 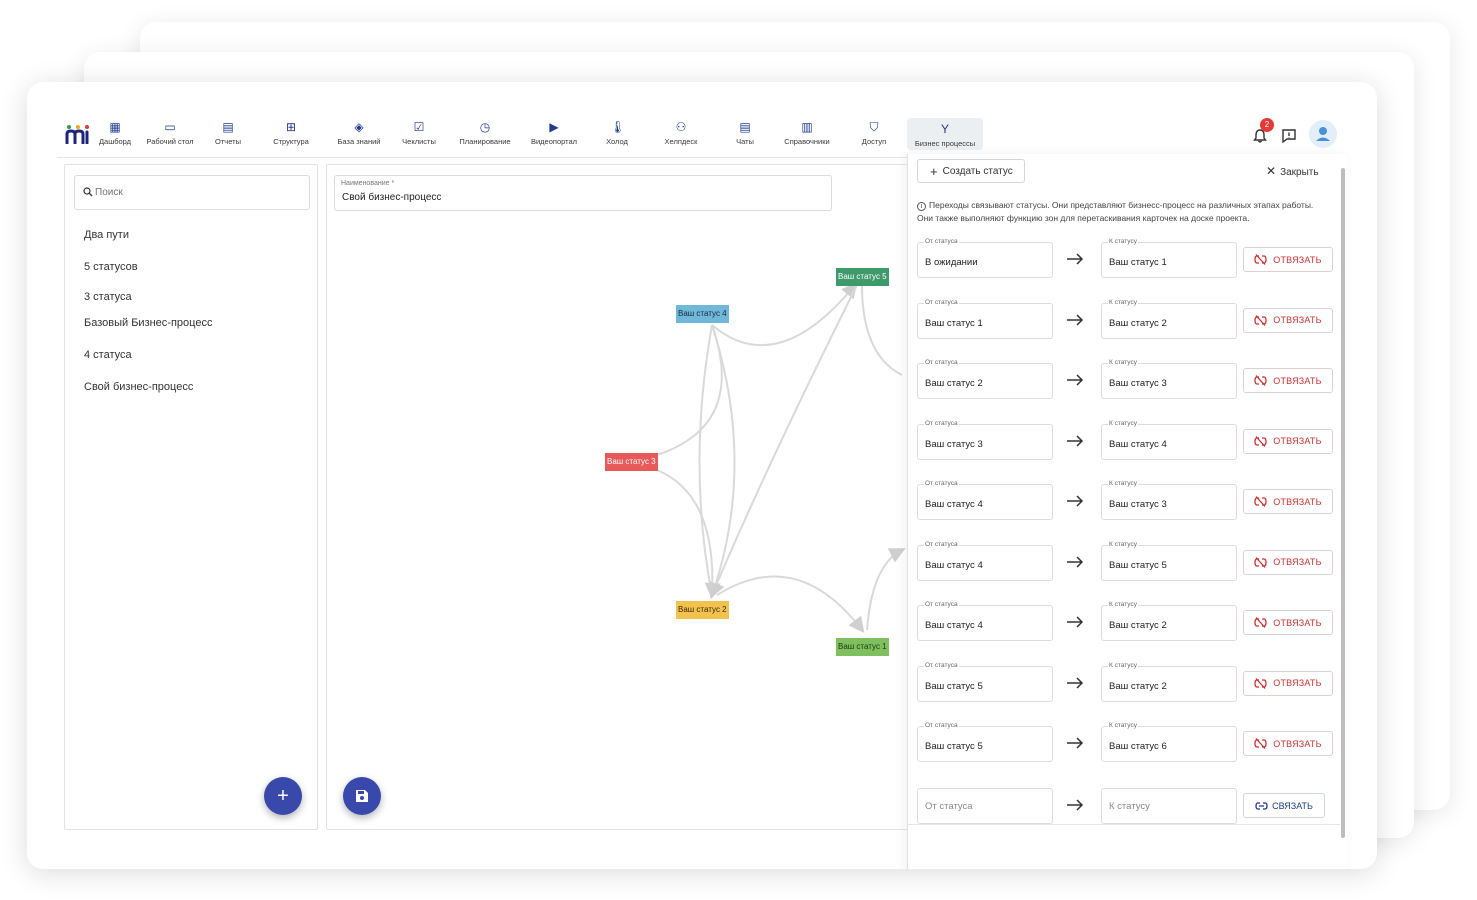 What do you see at coordinates (985, 806) in the screenshot?
I see `new-from-status-field: От статуса` at bounding box center [985, 806].